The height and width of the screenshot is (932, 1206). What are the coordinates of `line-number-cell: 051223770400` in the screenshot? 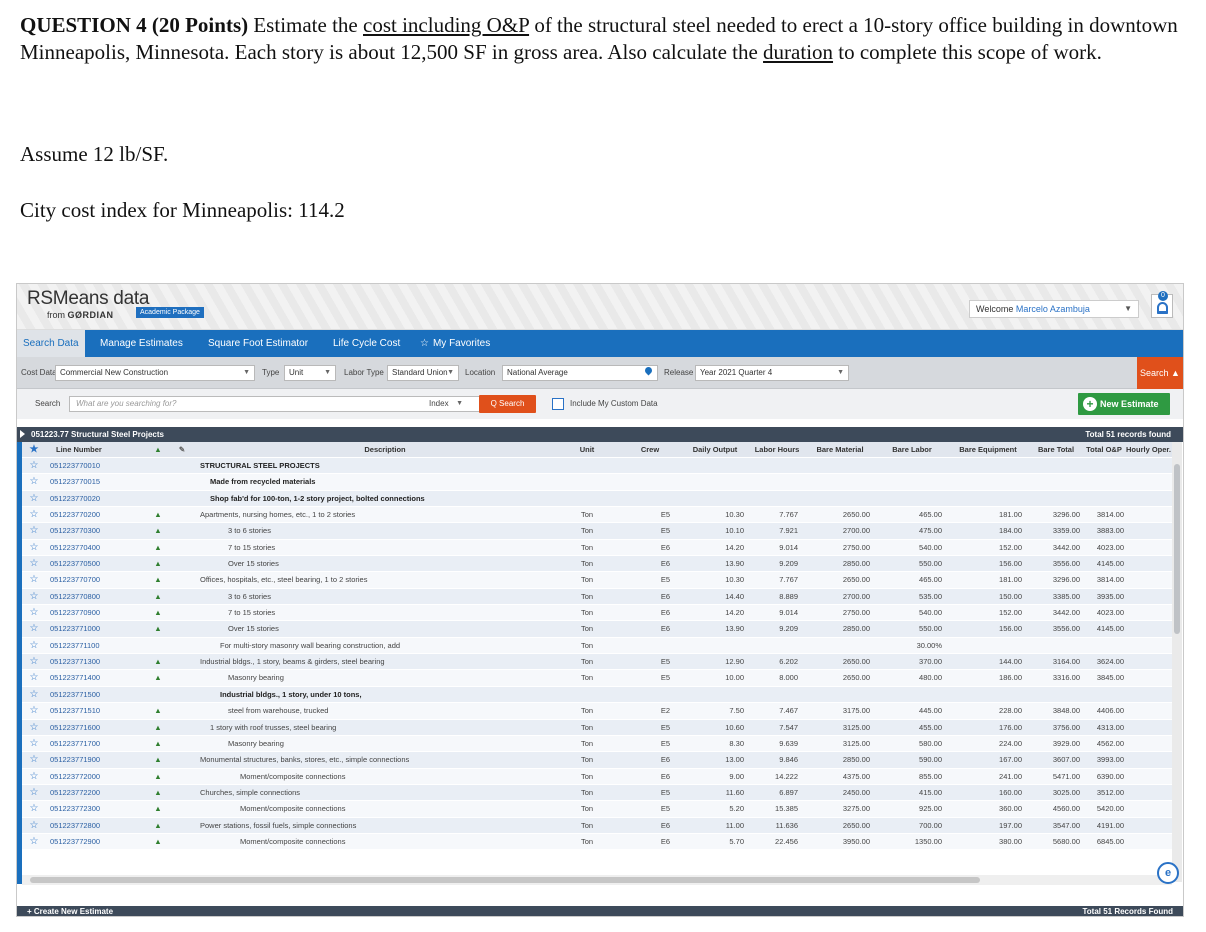 It's located at (95, 547).